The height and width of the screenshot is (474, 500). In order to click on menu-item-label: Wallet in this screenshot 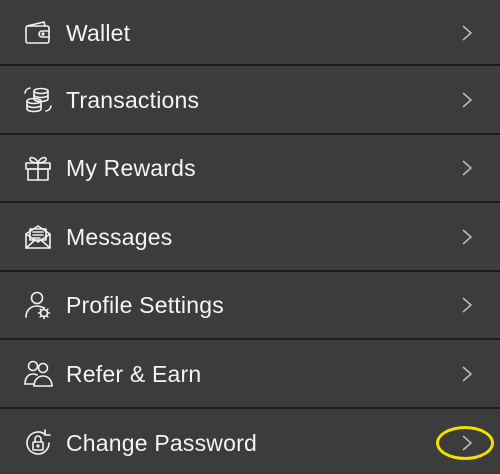, I will do `click(98, 32)`.